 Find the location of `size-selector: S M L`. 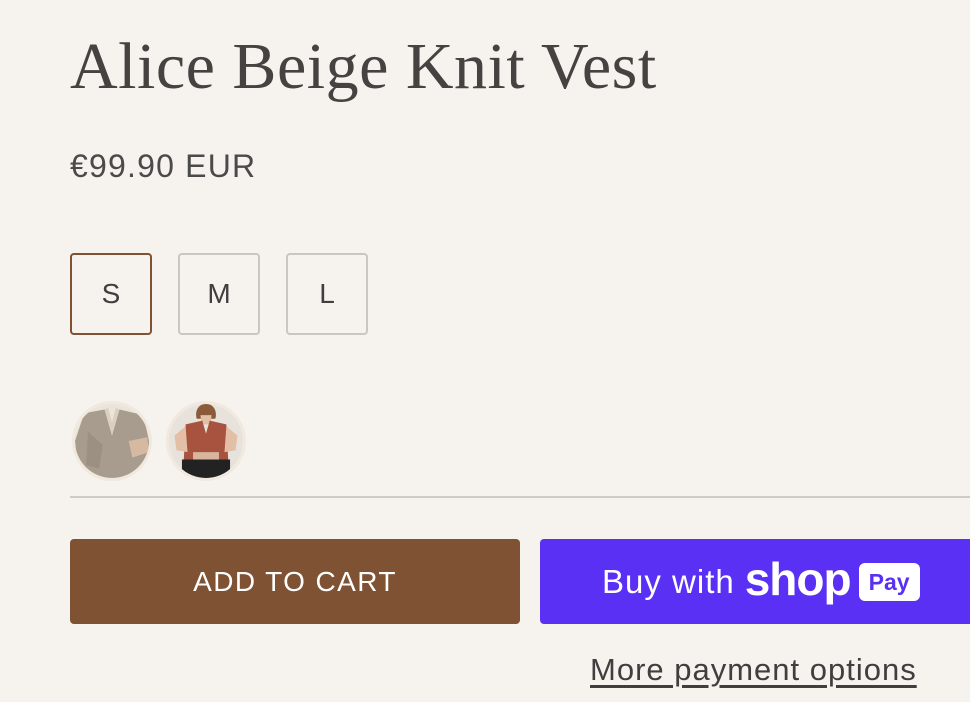

size-selector: S M L is located at coordinates (219, 294).